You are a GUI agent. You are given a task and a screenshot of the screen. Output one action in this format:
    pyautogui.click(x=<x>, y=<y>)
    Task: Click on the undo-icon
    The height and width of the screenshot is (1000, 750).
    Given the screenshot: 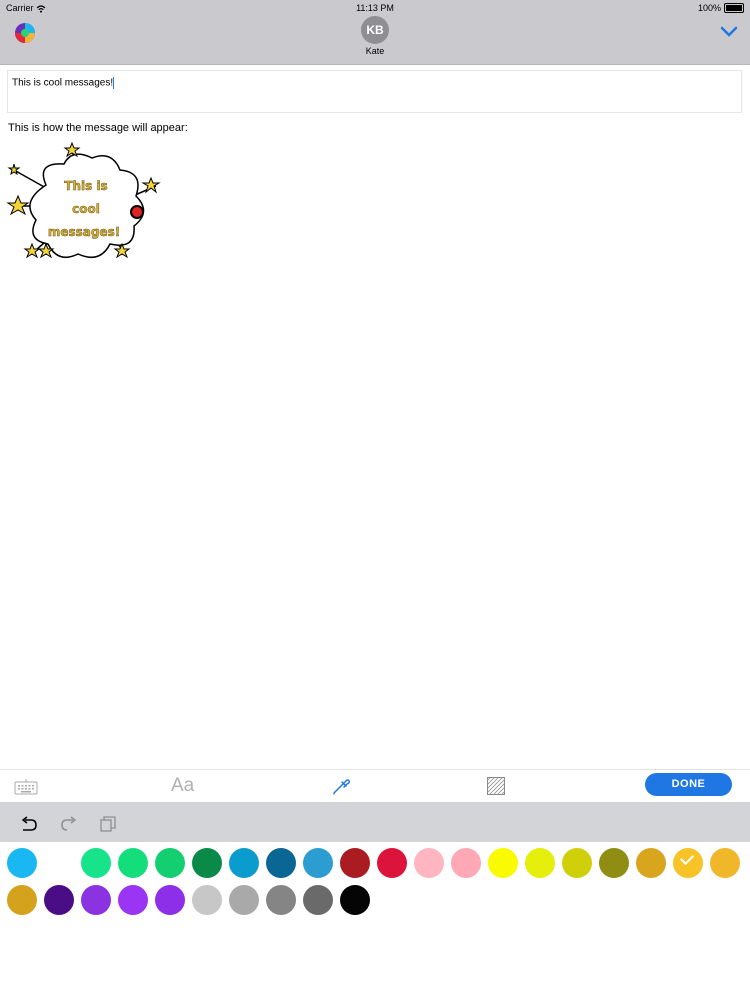 What is the action you would take?
    pyautogui.click(x=29, y=824)
    